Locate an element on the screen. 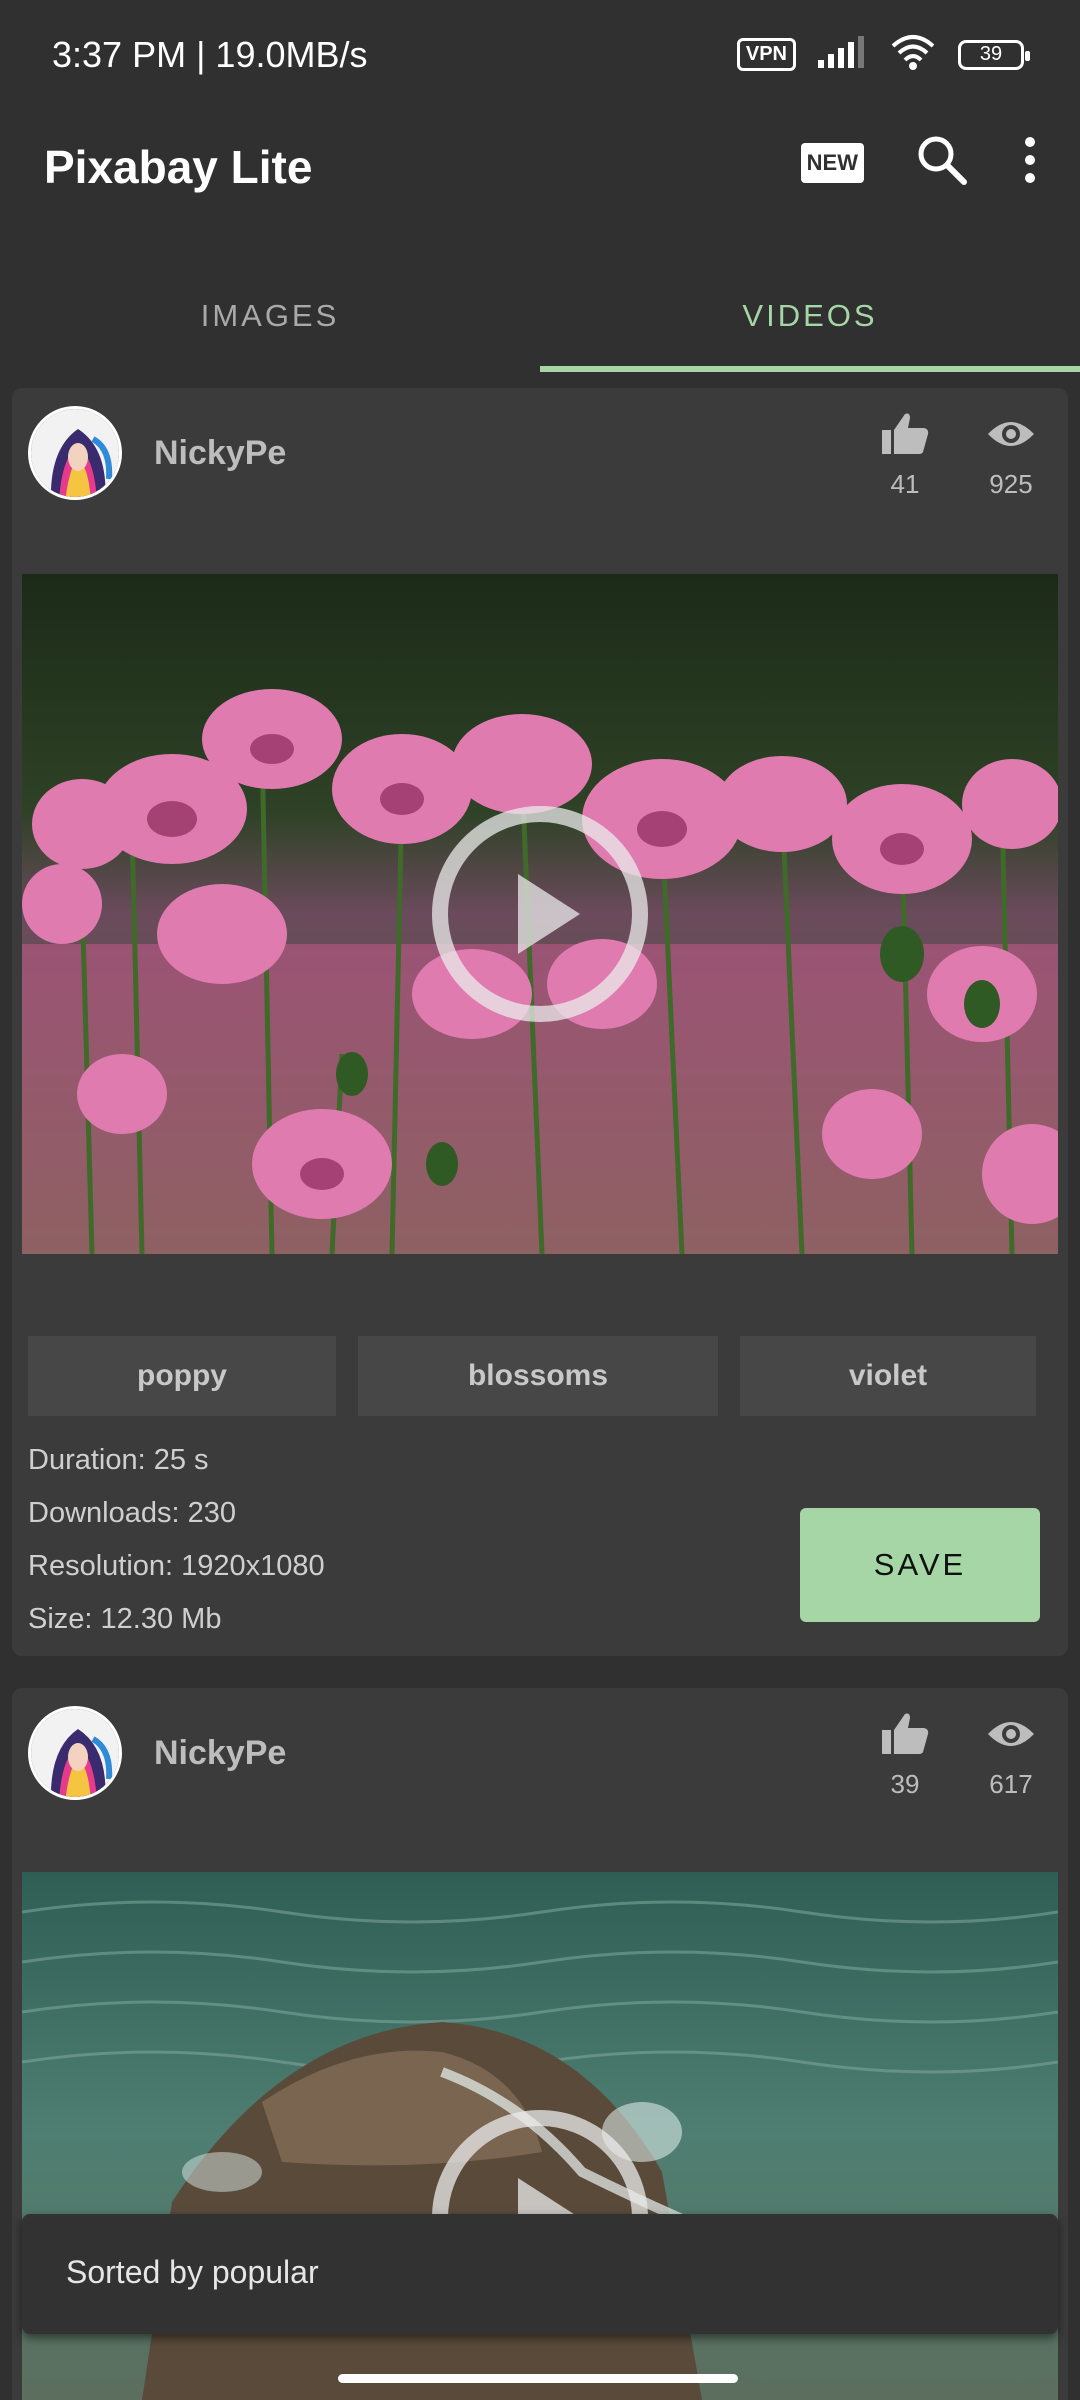  views-count: 617 is located at coordinates (1011, 1784).